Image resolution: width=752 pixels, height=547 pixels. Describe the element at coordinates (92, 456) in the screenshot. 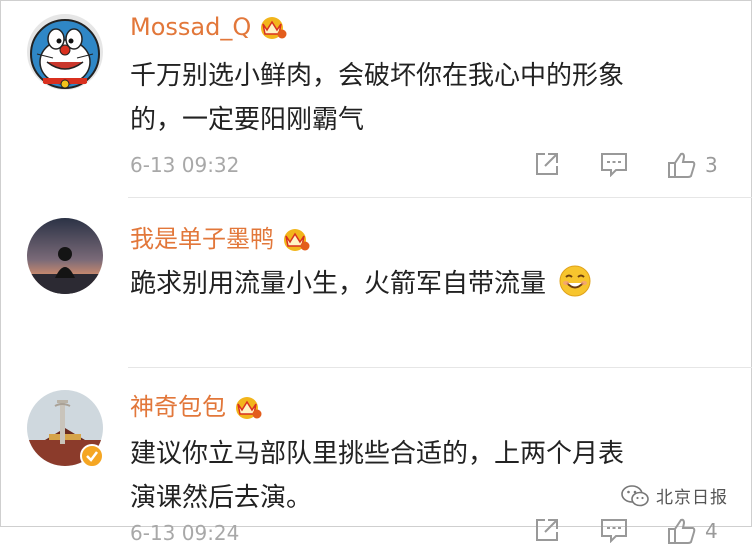

I see `verified-badge-icon` at that location.